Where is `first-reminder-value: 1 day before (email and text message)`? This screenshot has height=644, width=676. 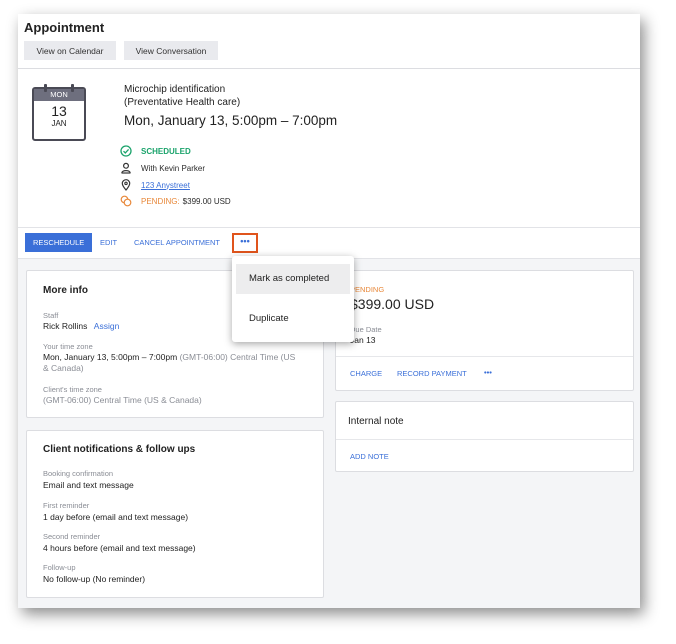 first-reminder-value: 1 day before (email and text message) is located at coordinates (116, 517).